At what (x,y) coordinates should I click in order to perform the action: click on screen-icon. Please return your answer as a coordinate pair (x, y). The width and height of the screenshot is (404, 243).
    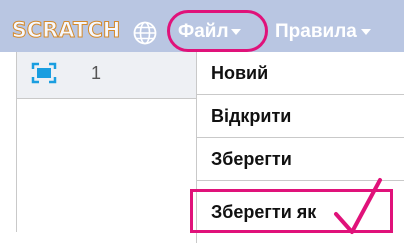
    Looking at the image, I should click on (44, 73).